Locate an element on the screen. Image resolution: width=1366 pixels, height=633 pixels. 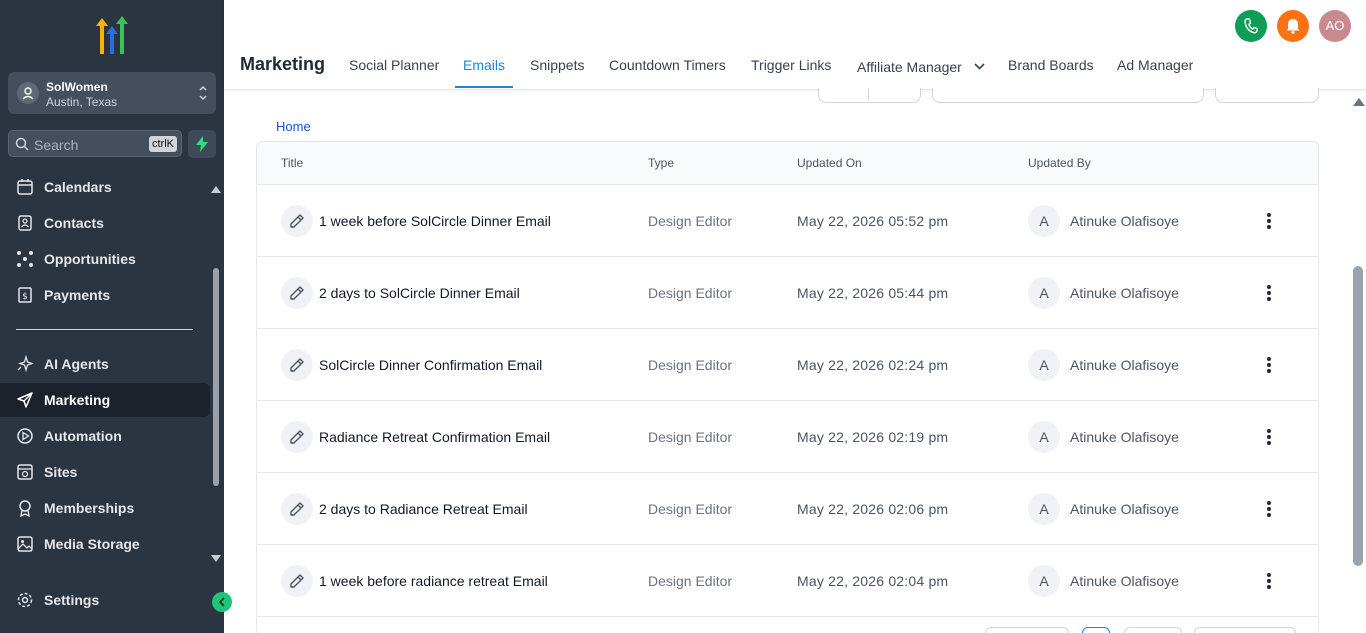
sidebar-item-label: Marketing is located at coordinates (77, 400).